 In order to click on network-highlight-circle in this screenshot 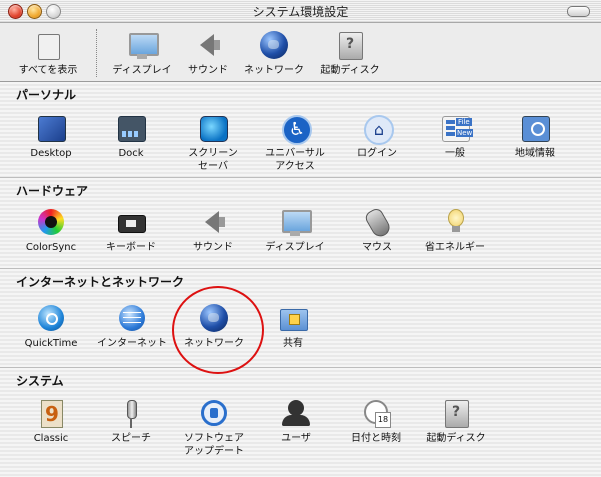, I will do `click(218, 330)`.